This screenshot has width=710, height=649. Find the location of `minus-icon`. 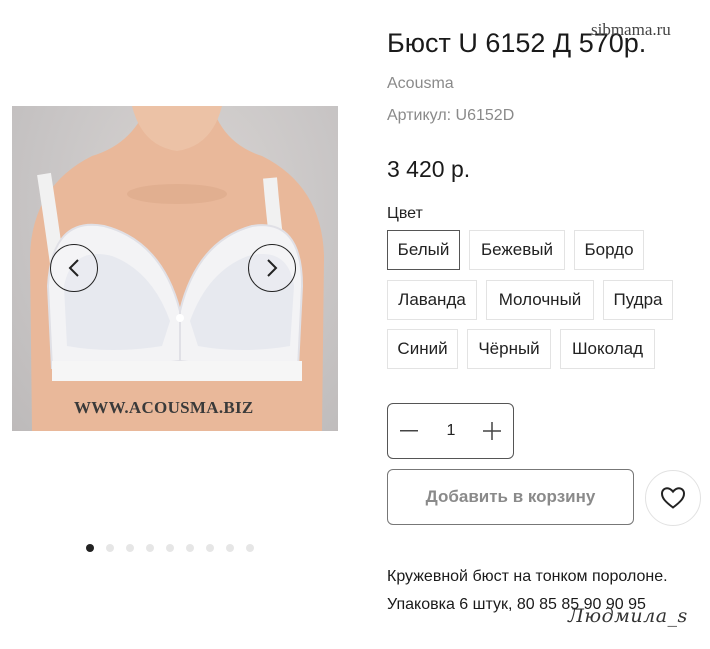

minus-icon is located at coordinates (409, 431).